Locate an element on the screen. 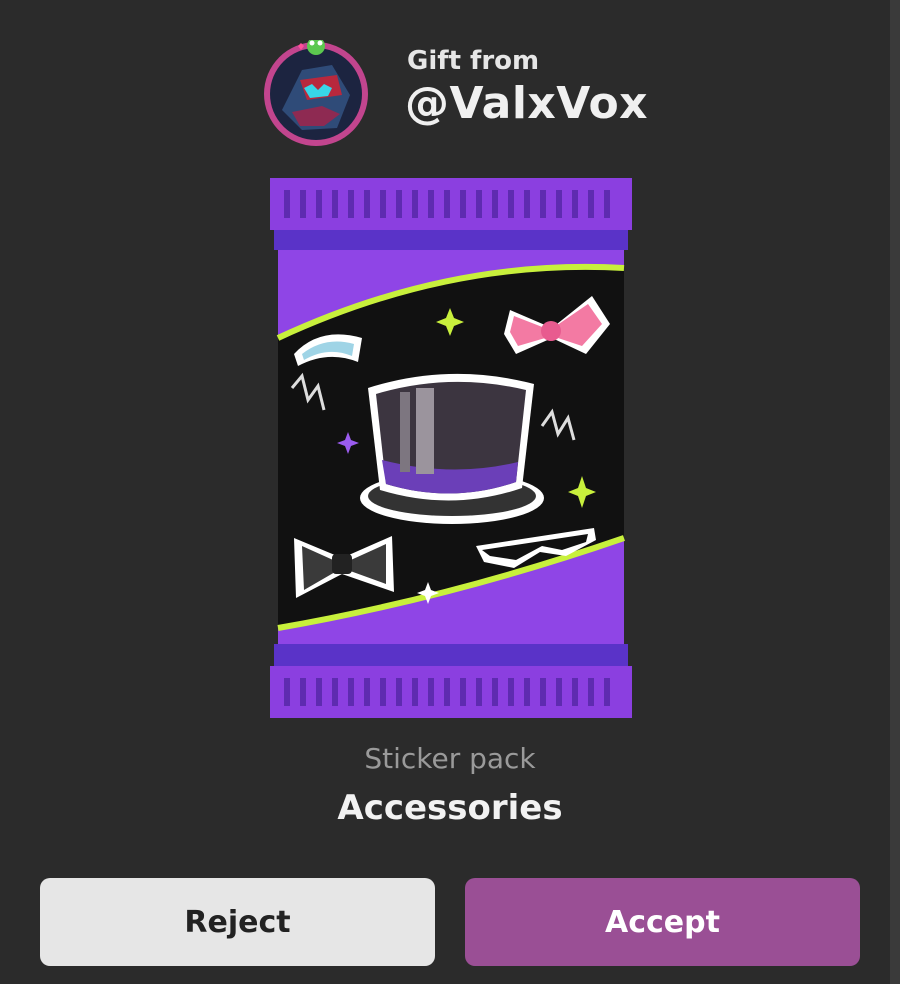  gift-header: Gift from @ValxVox is located at coordinates (472, 82).